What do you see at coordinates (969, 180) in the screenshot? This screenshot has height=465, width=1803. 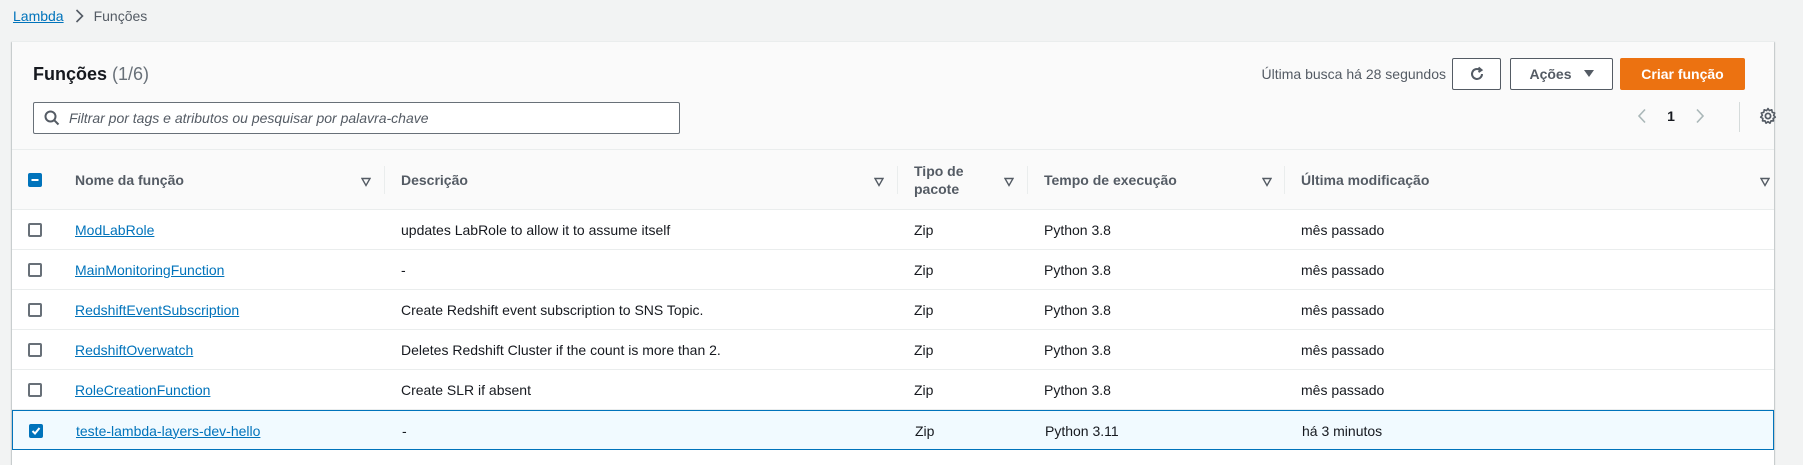 I see `header-package-type: Tipo de pacote` at bounding box center [969, 180].